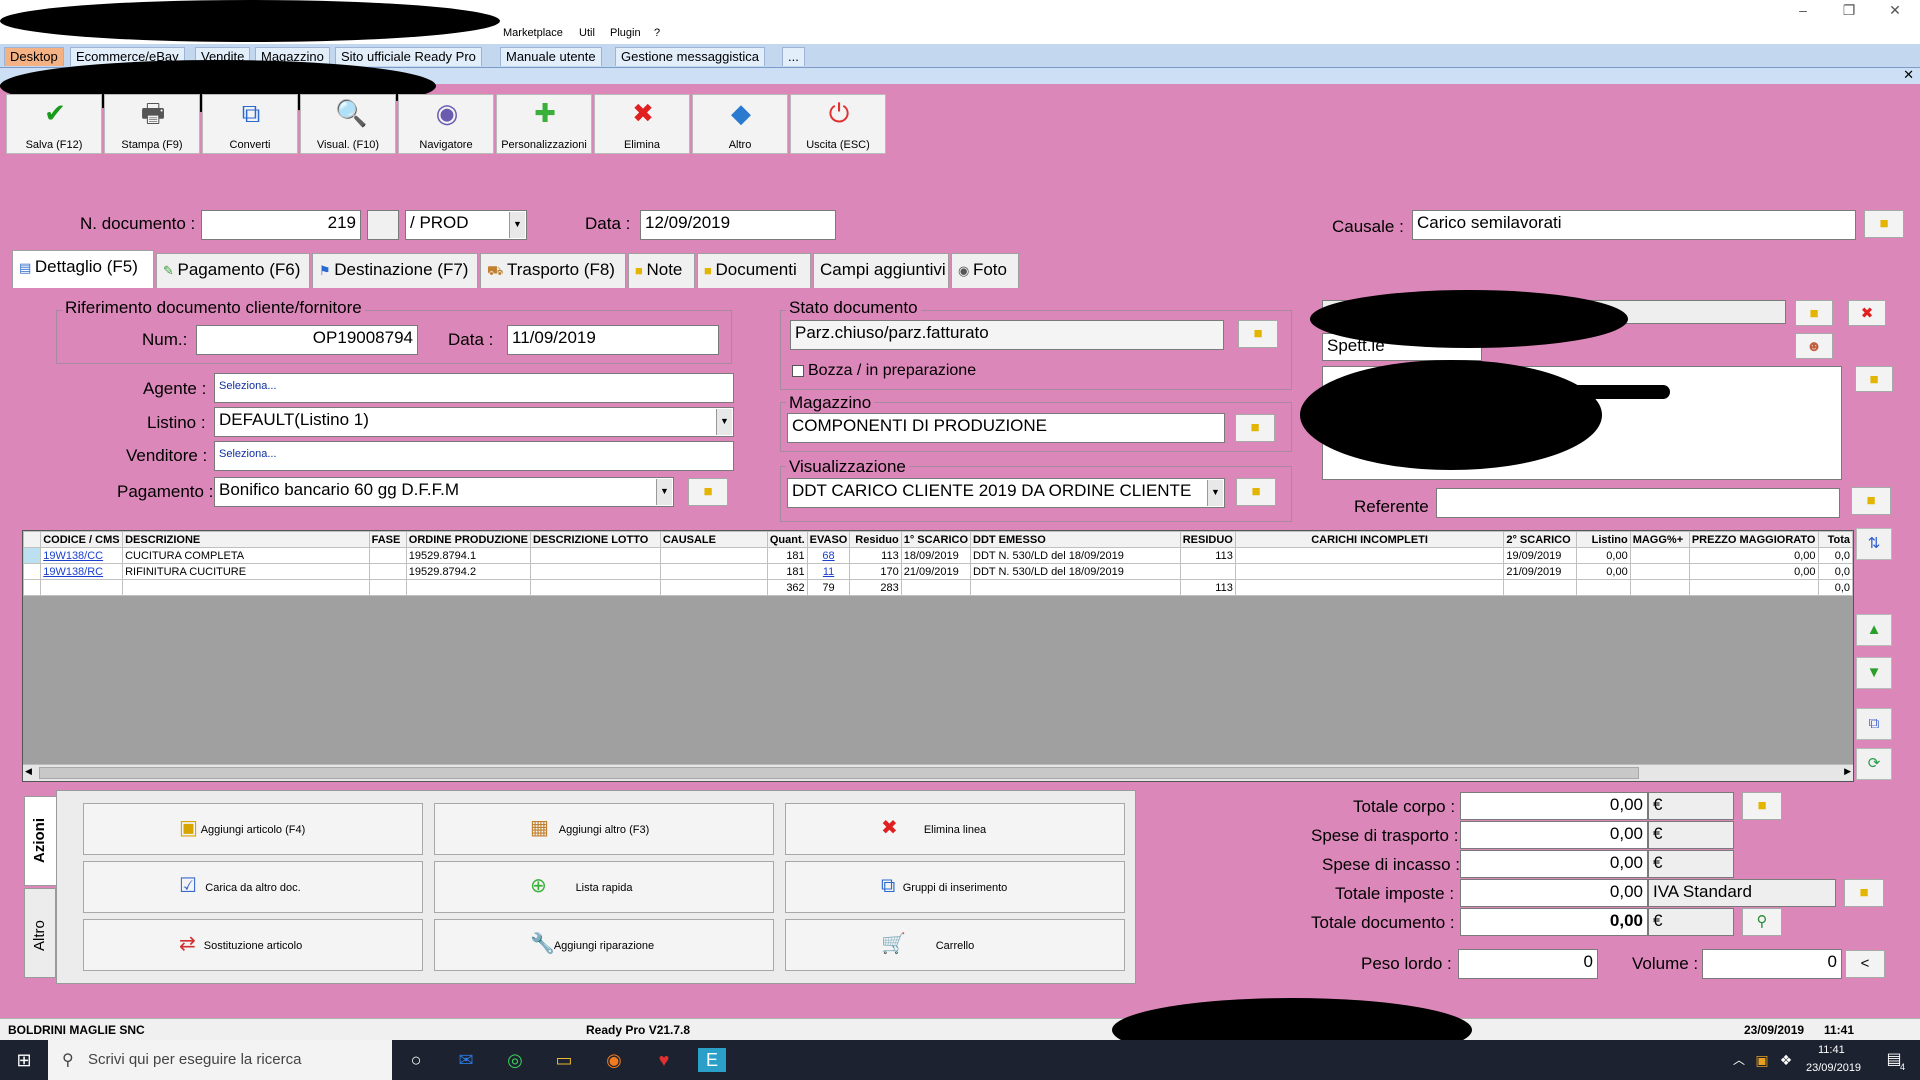  I want to click on app-strawberry-icon: ♥, so click(664, 1060).